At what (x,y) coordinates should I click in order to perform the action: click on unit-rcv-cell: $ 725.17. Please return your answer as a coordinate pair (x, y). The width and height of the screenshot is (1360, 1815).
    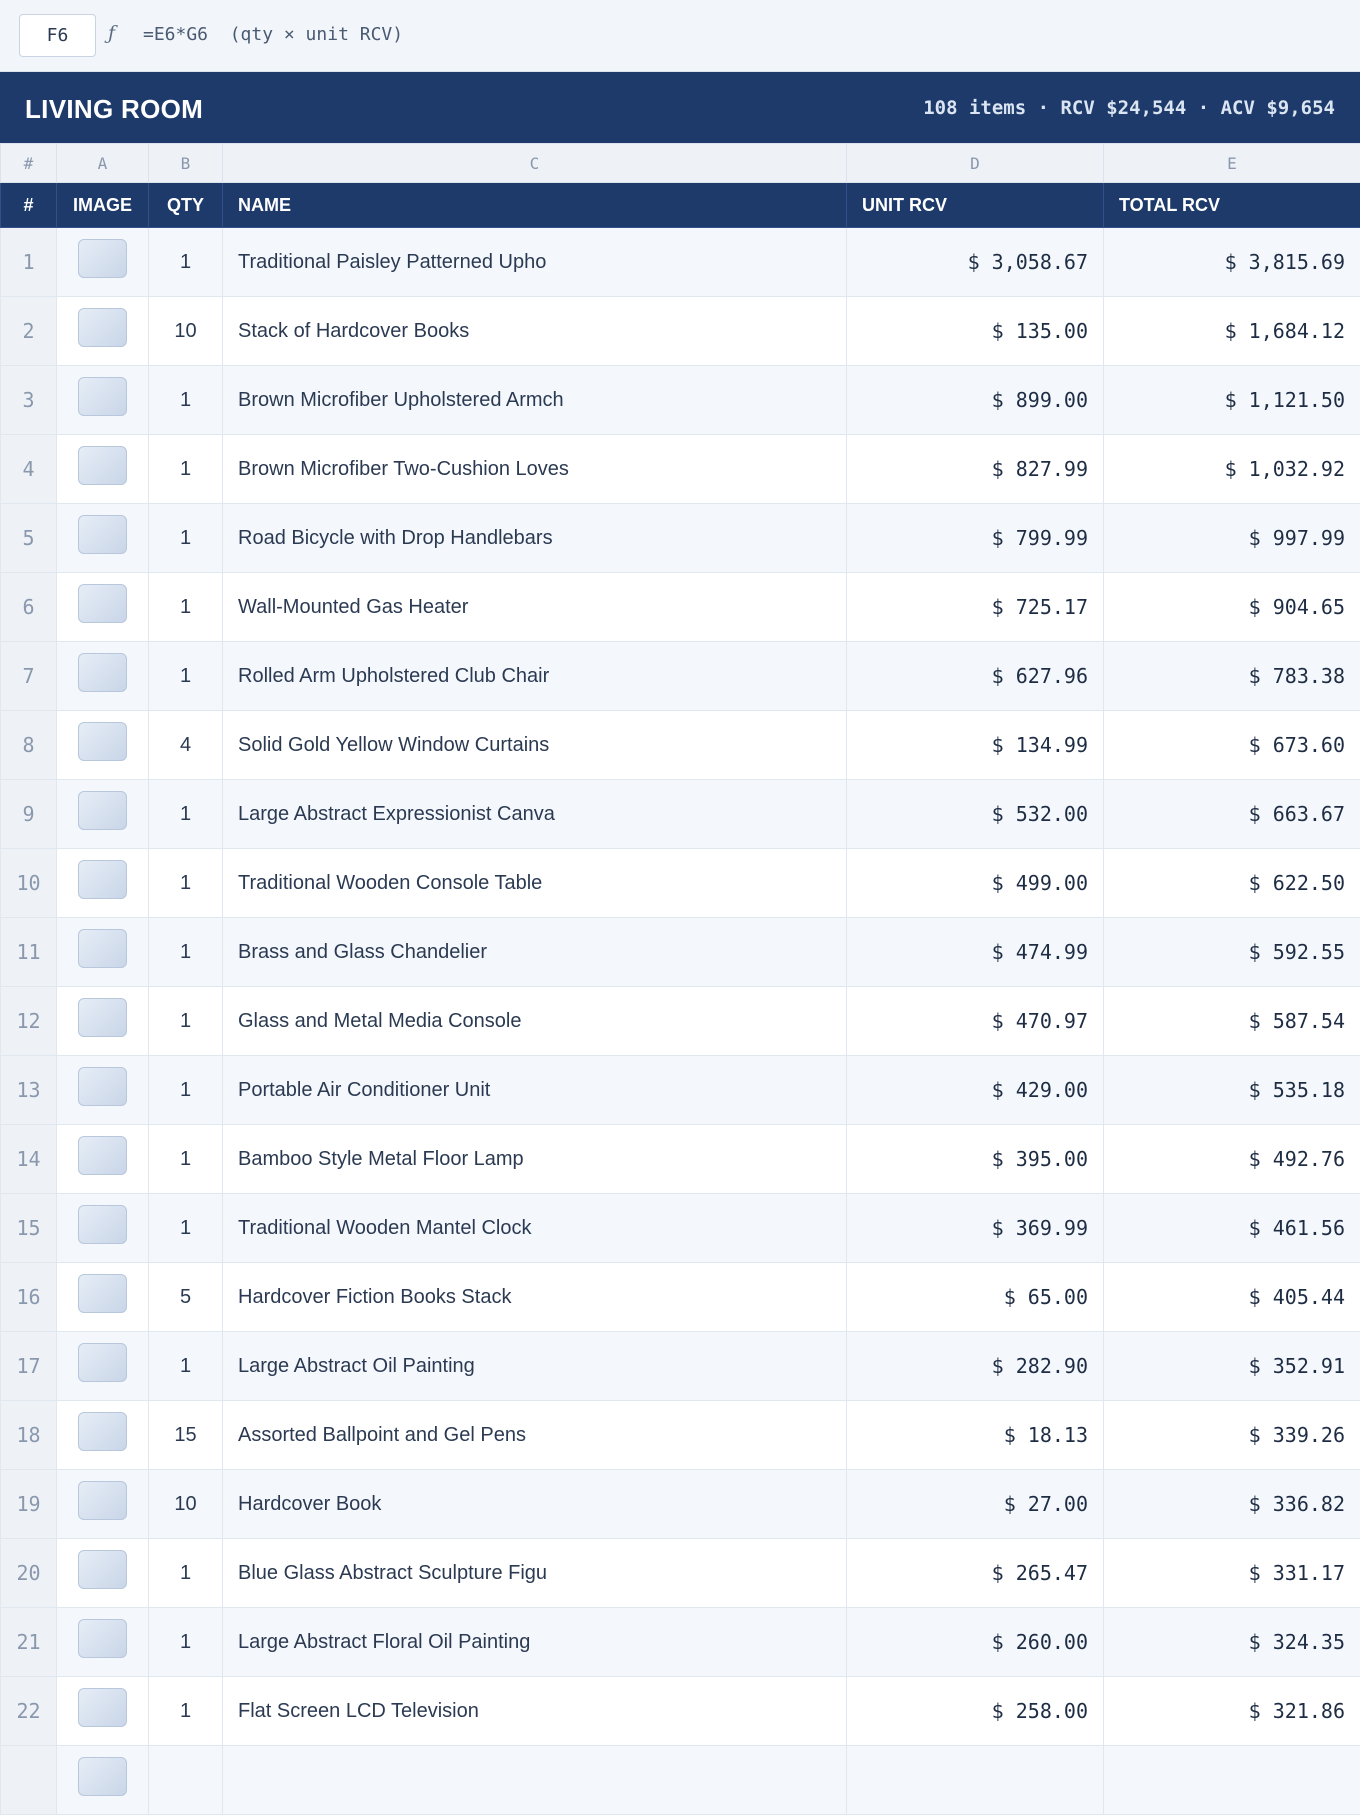
    Looking at the image, I should click on (975, 607).